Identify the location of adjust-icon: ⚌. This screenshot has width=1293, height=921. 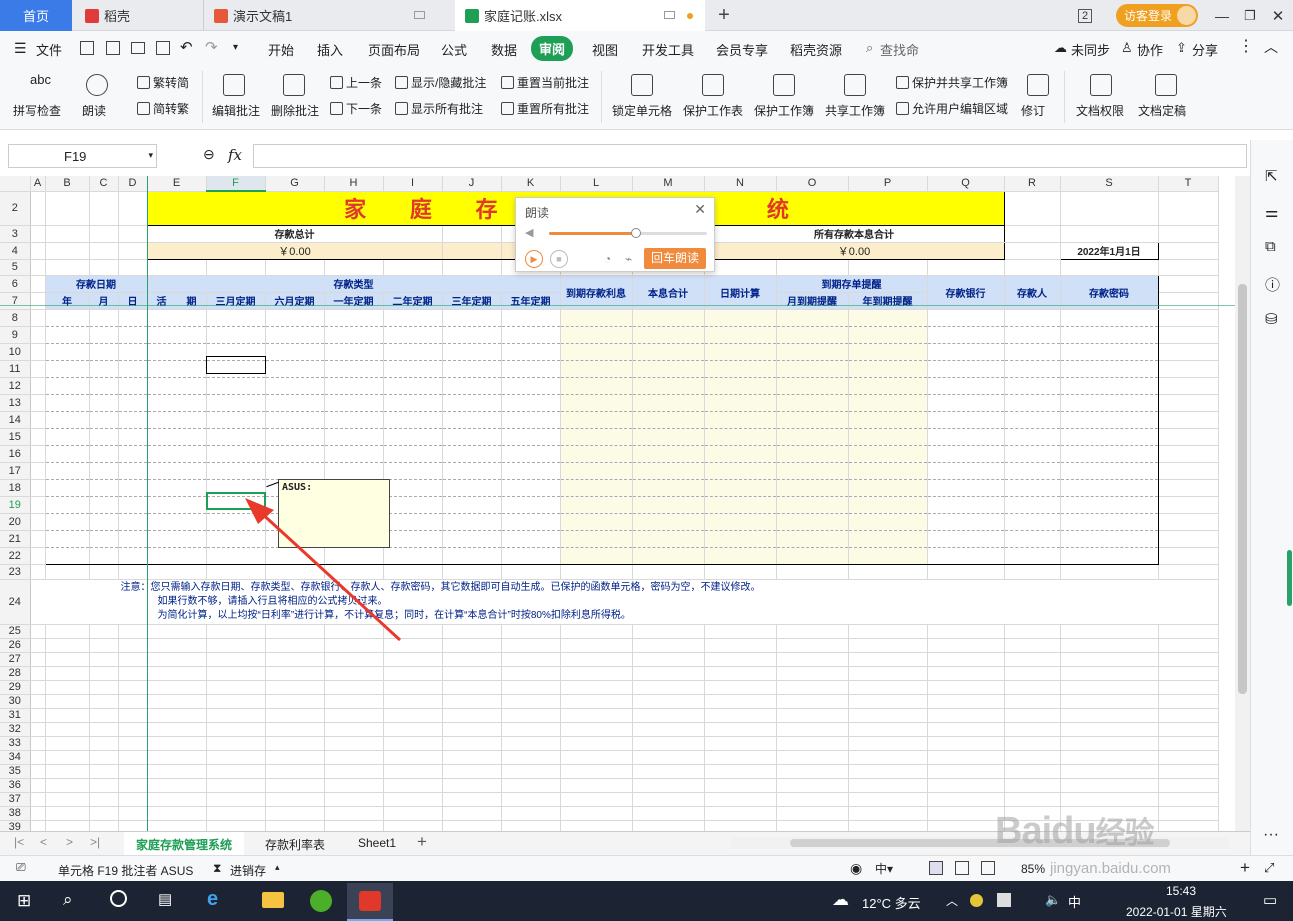
(1271, 212).